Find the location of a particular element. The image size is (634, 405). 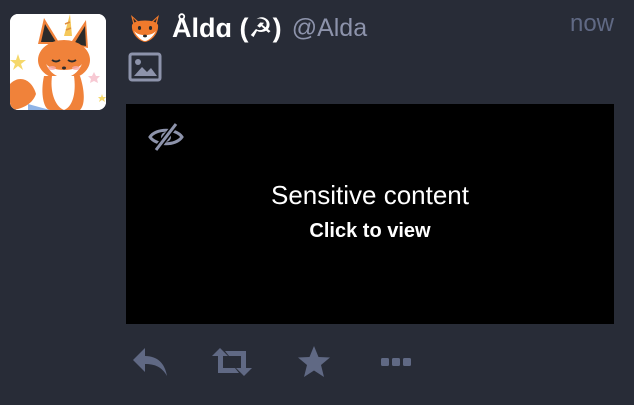

ellipsis-icon is located at coordinates (396, 362).